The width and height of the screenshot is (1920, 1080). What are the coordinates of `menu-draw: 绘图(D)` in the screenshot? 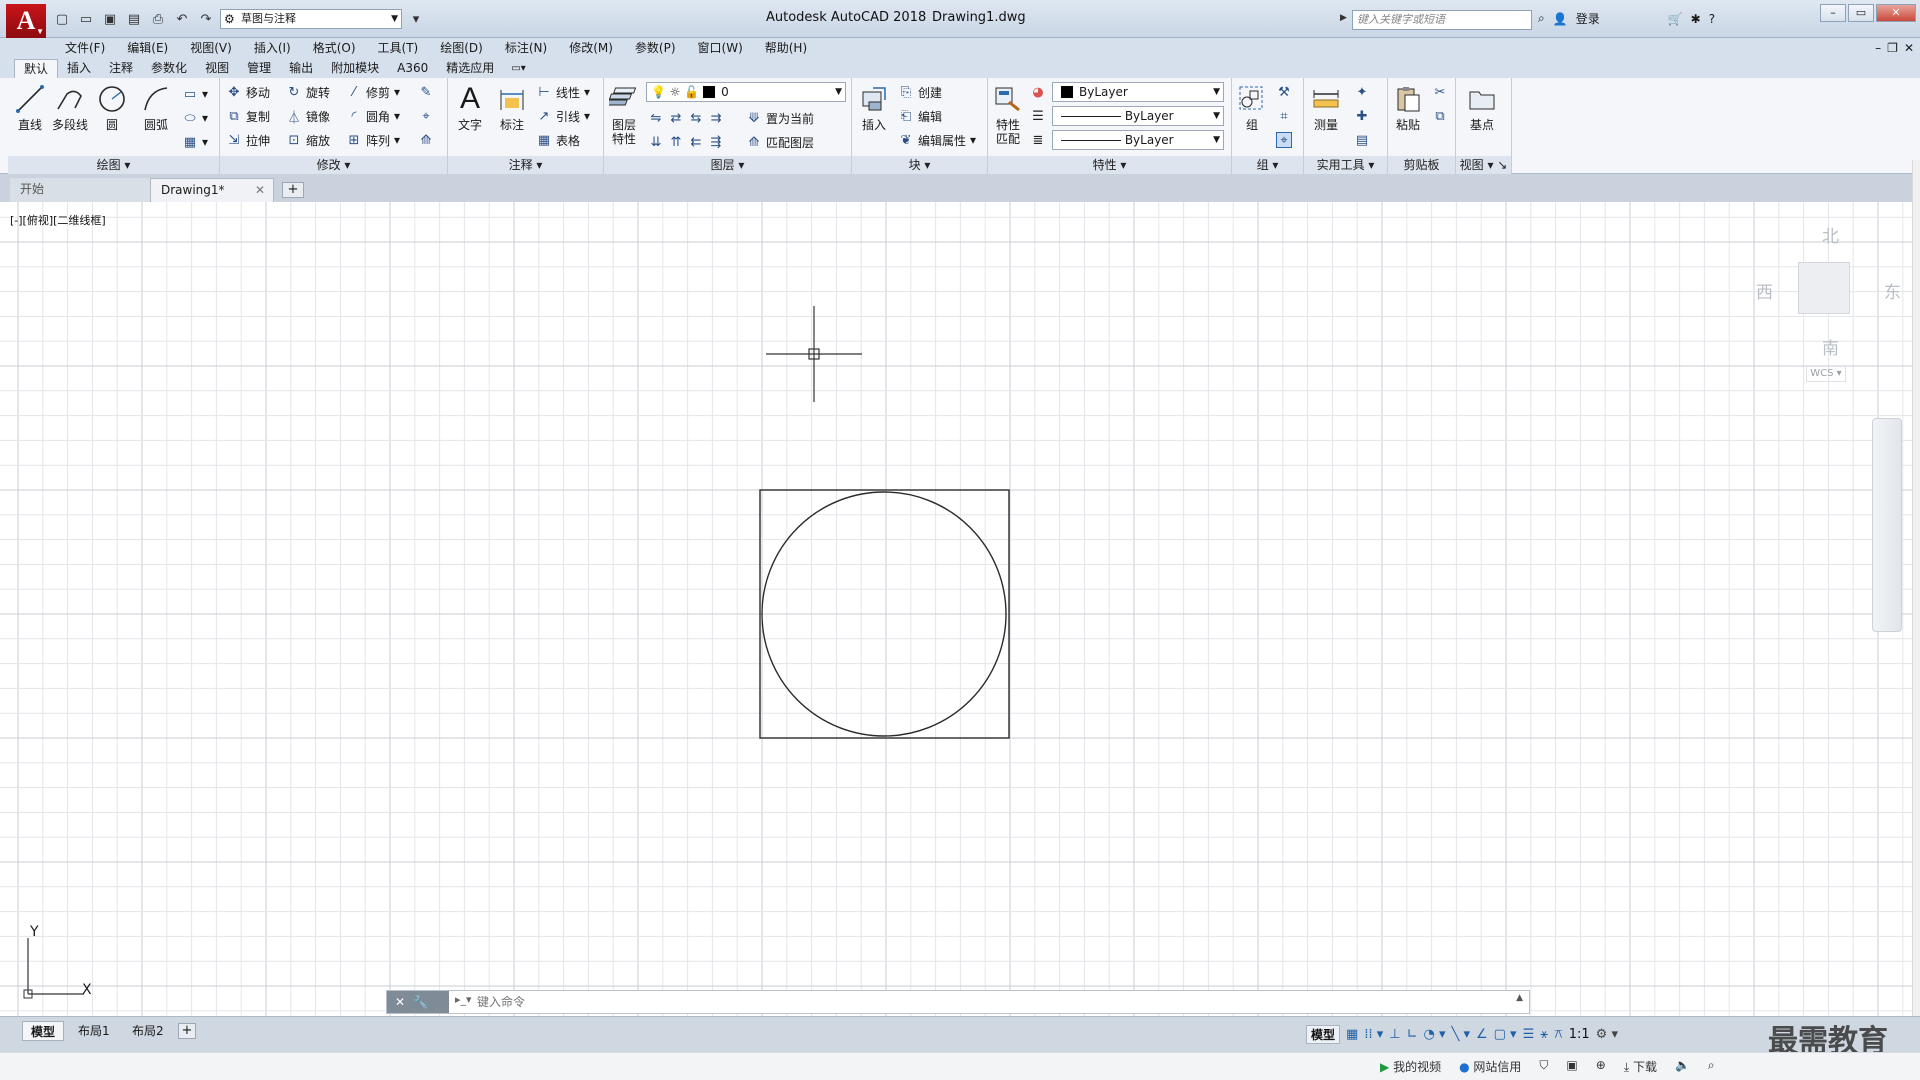 It's located at (461, 48).